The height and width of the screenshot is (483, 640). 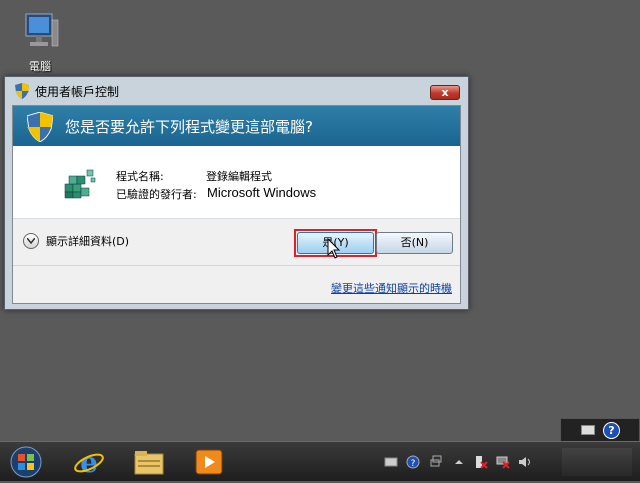 I want to click on desktop-icon-label: 電腦, so click(x=40, y=66).